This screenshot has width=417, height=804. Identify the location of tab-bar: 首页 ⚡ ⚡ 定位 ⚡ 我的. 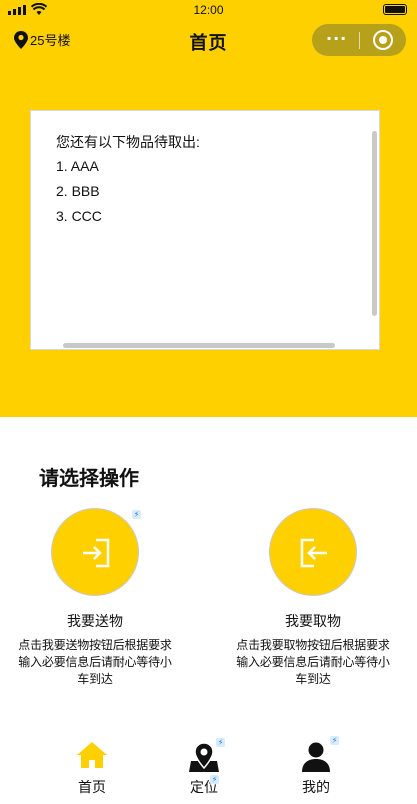
(208, 769).